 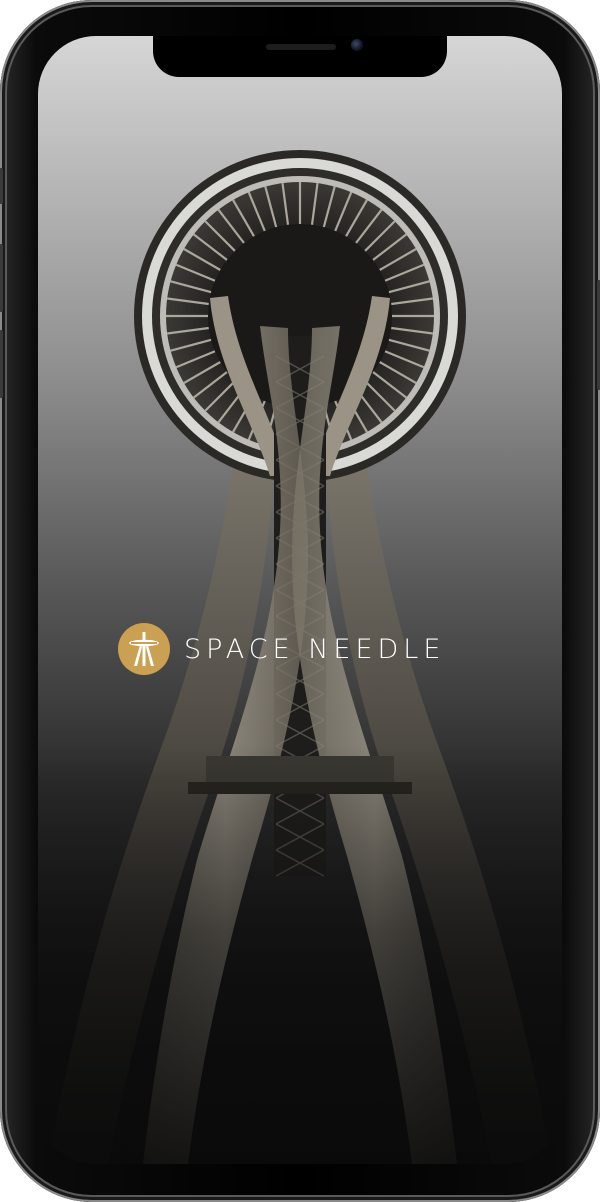 I want to click on space-needle-icon, so click(x=144, y=649).